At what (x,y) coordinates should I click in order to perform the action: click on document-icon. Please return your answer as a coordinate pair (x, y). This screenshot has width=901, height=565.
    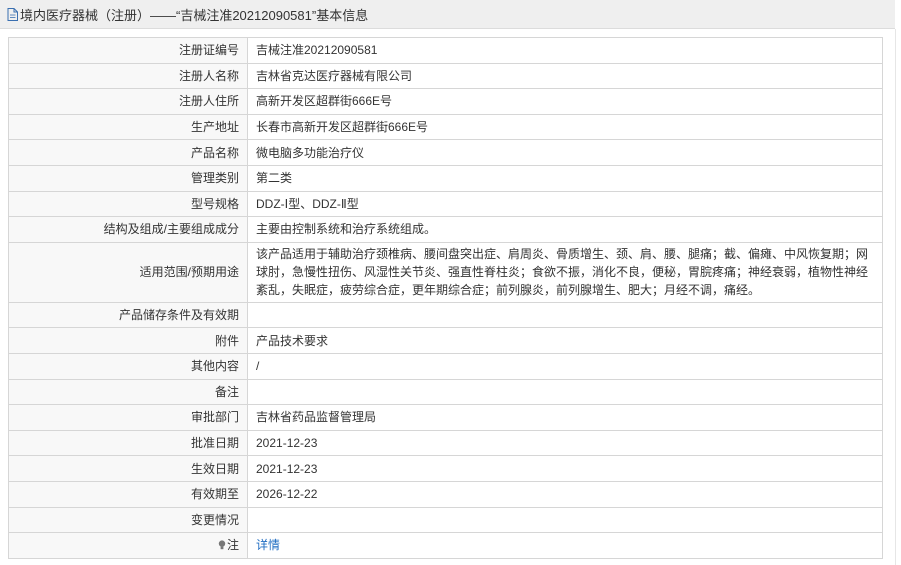
    Looking at the image, I should click on (12, 14).